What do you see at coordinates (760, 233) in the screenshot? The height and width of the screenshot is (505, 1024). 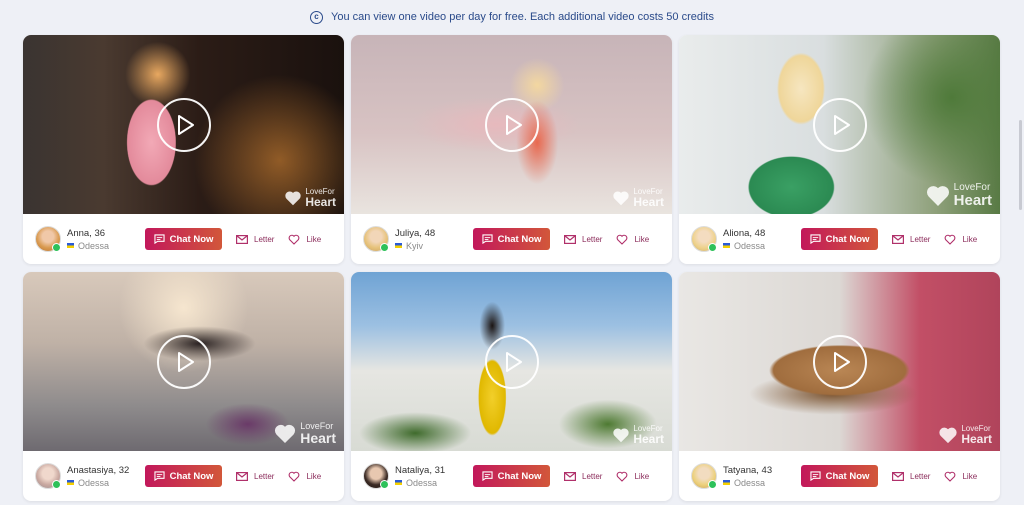 I see `profile-name: Aliona, 48` at bounding box center [760, 233].